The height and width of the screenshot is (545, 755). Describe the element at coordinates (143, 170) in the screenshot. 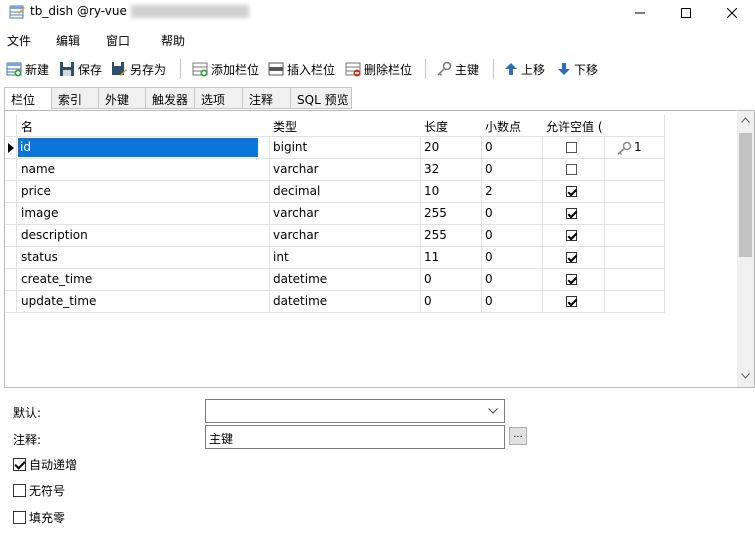

I see `cell-name: name` at that location.